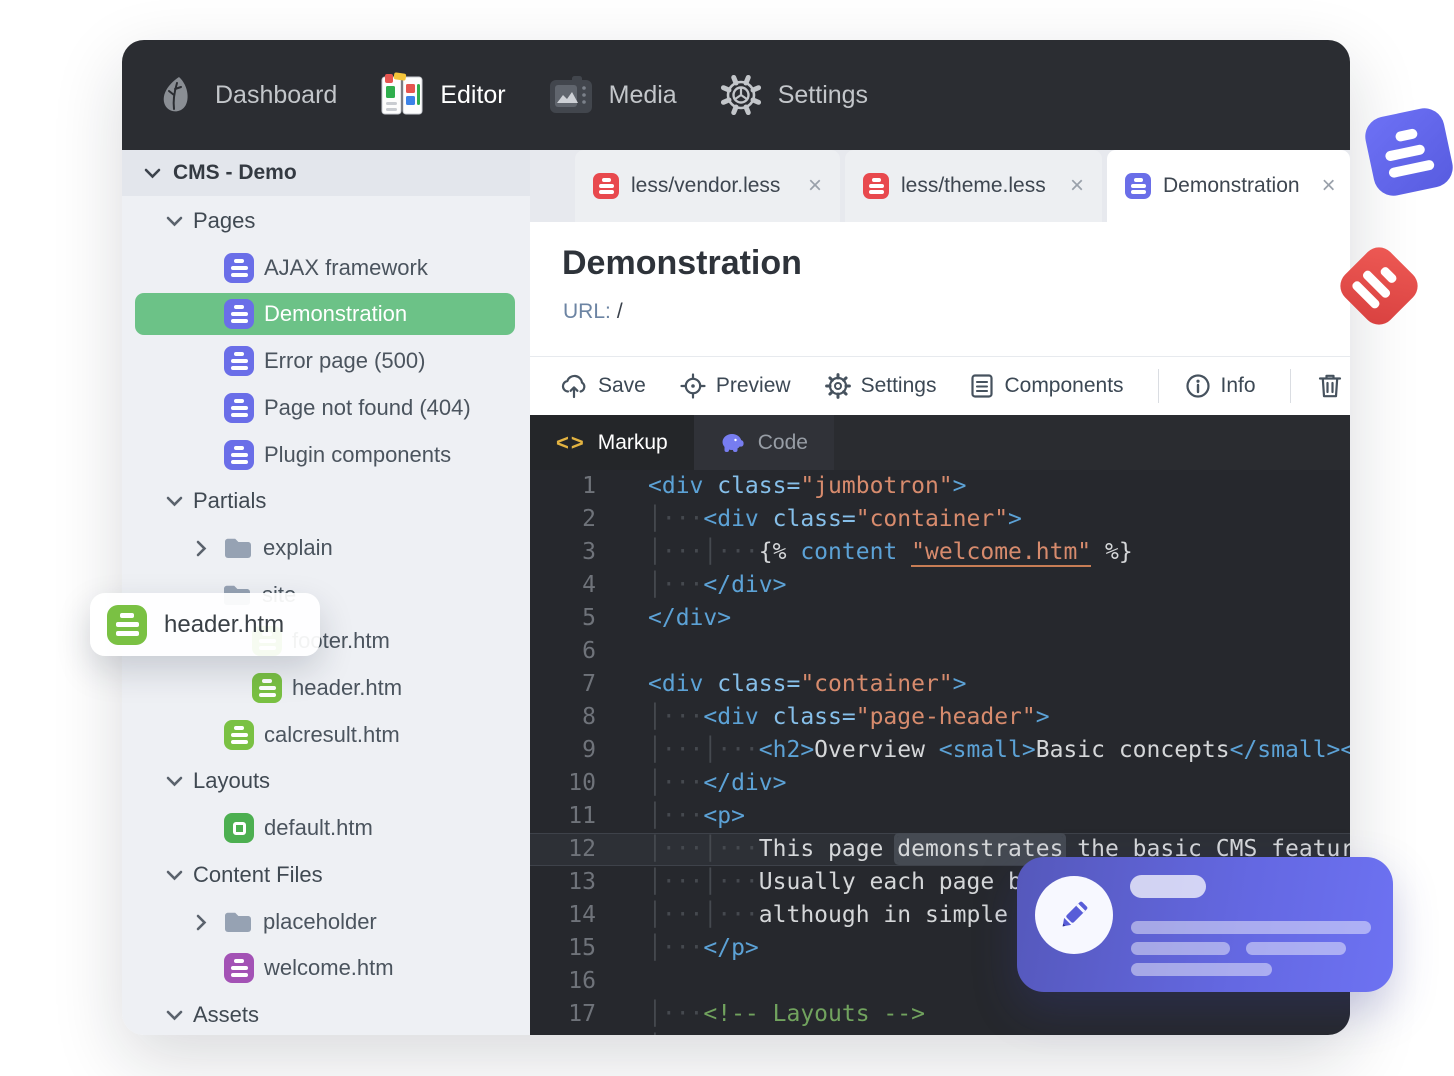  Describe the element at coordinates (940, 486) in the screenshot. I see `code-line-1: 1 <div class="jumbotron">` at that location.